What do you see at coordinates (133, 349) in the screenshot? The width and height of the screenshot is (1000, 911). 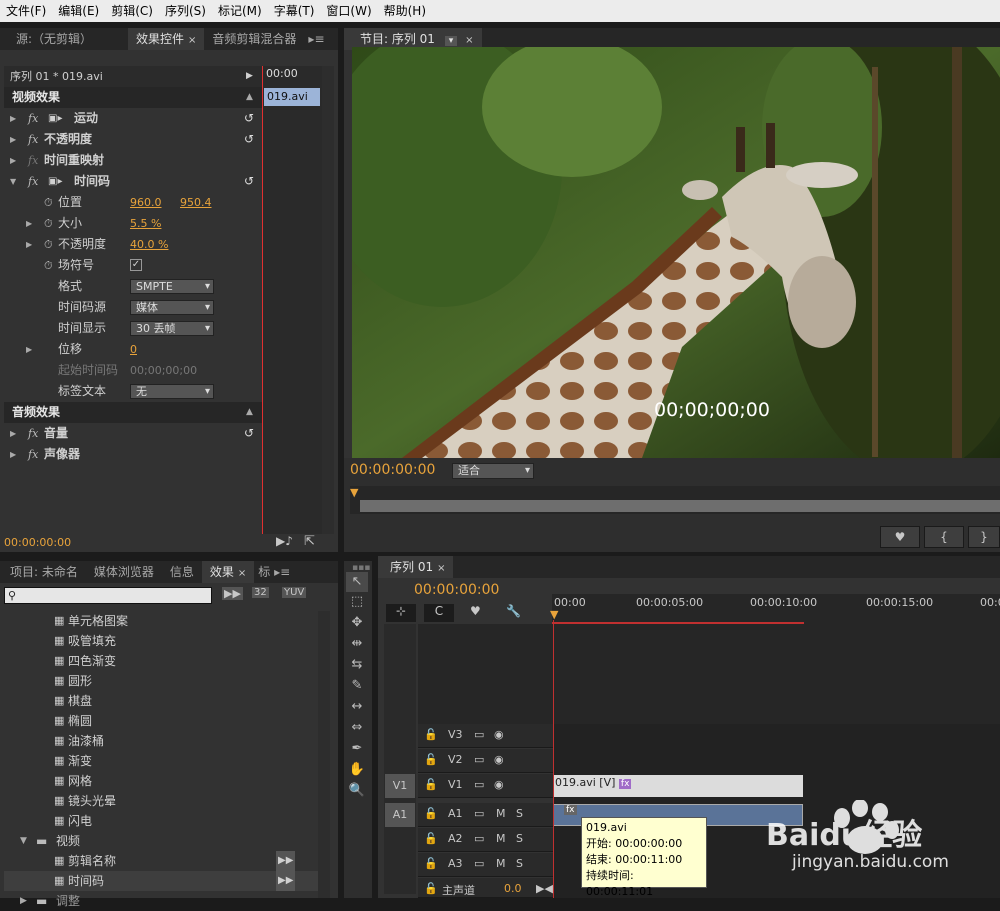 I see `offset-value: 0` at bounding box center [133, 349].